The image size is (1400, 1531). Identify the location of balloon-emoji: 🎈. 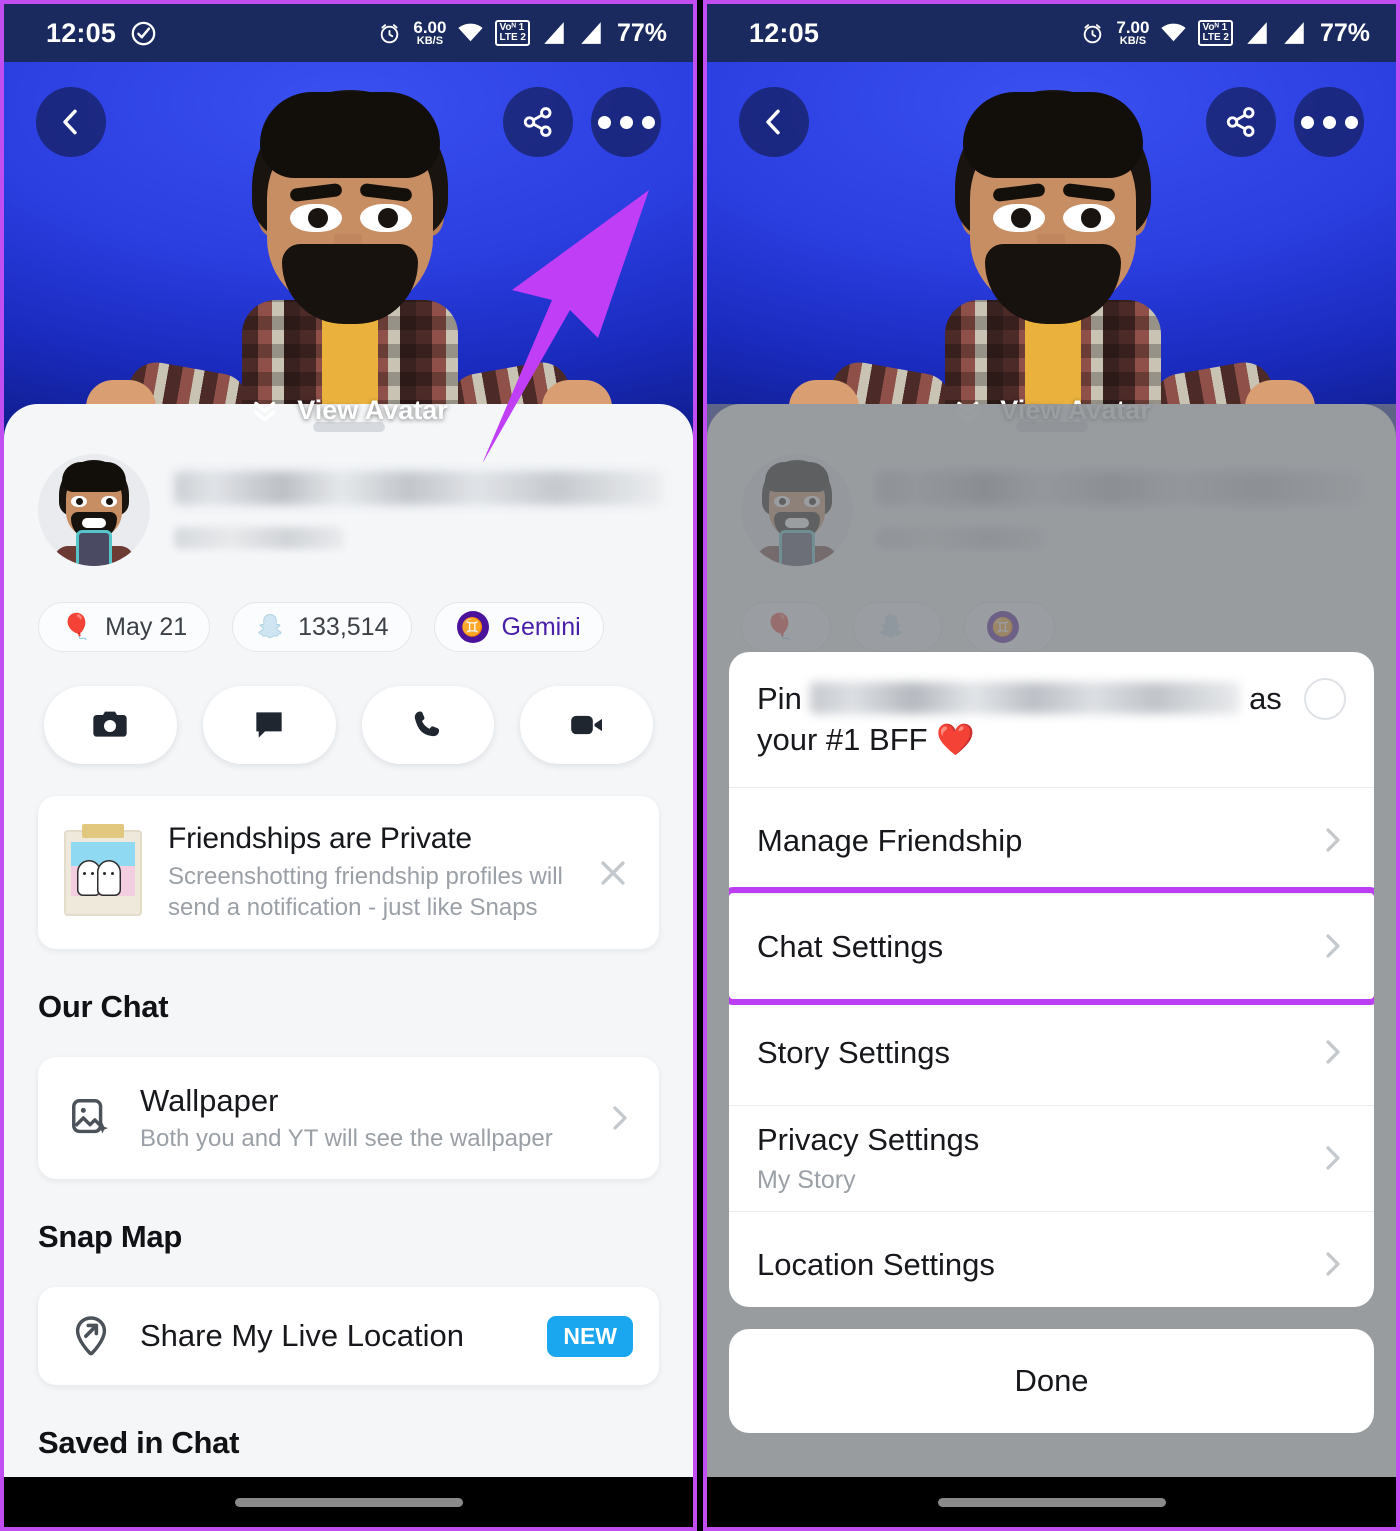
(77, 626).